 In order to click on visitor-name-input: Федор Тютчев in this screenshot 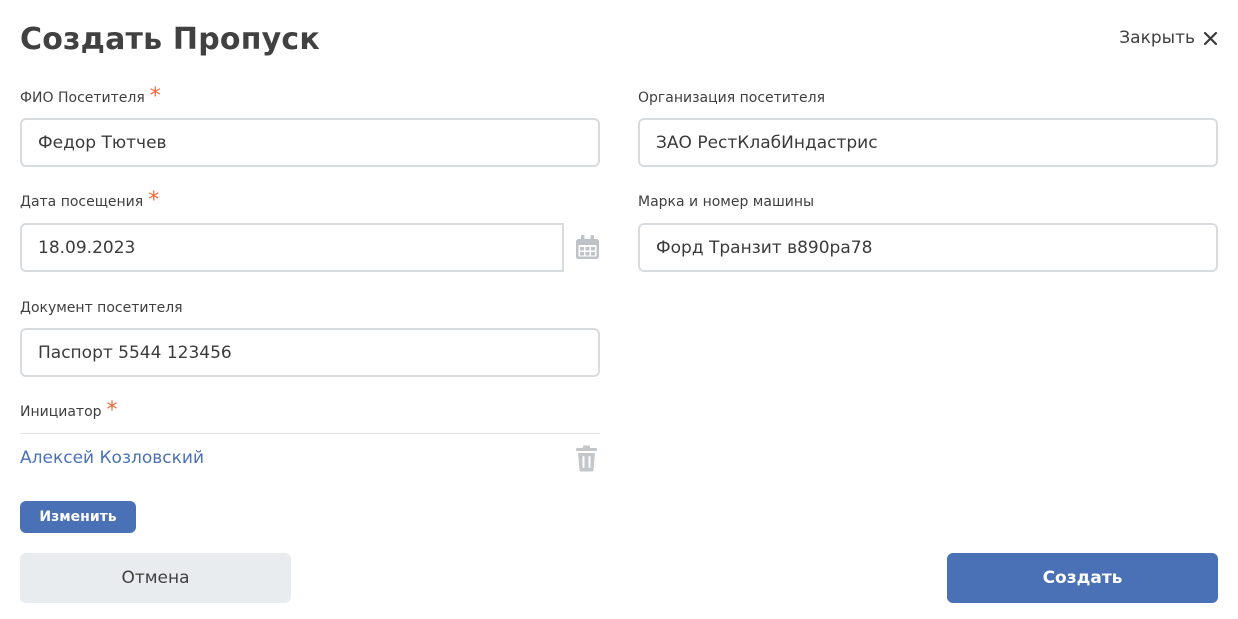, I will do `click(310, 142)`.